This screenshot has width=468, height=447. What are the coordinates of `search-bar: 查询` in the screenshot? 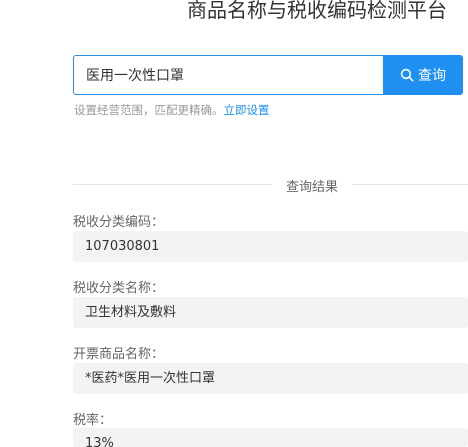 It's located at (268, 75).